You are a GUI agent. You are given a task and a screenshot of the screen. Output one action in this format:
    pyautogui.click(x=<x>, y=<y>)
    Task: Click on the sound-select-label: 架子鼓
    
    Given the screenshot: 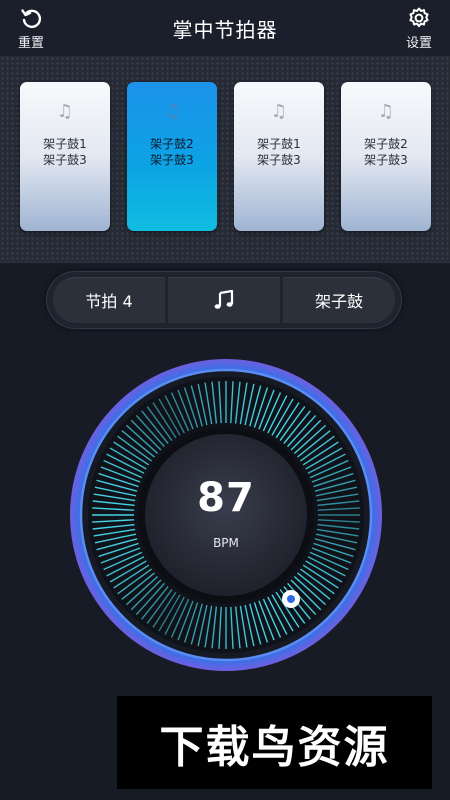 What is the action you would take?
    pyautogui.click(x=338, y=301)
    